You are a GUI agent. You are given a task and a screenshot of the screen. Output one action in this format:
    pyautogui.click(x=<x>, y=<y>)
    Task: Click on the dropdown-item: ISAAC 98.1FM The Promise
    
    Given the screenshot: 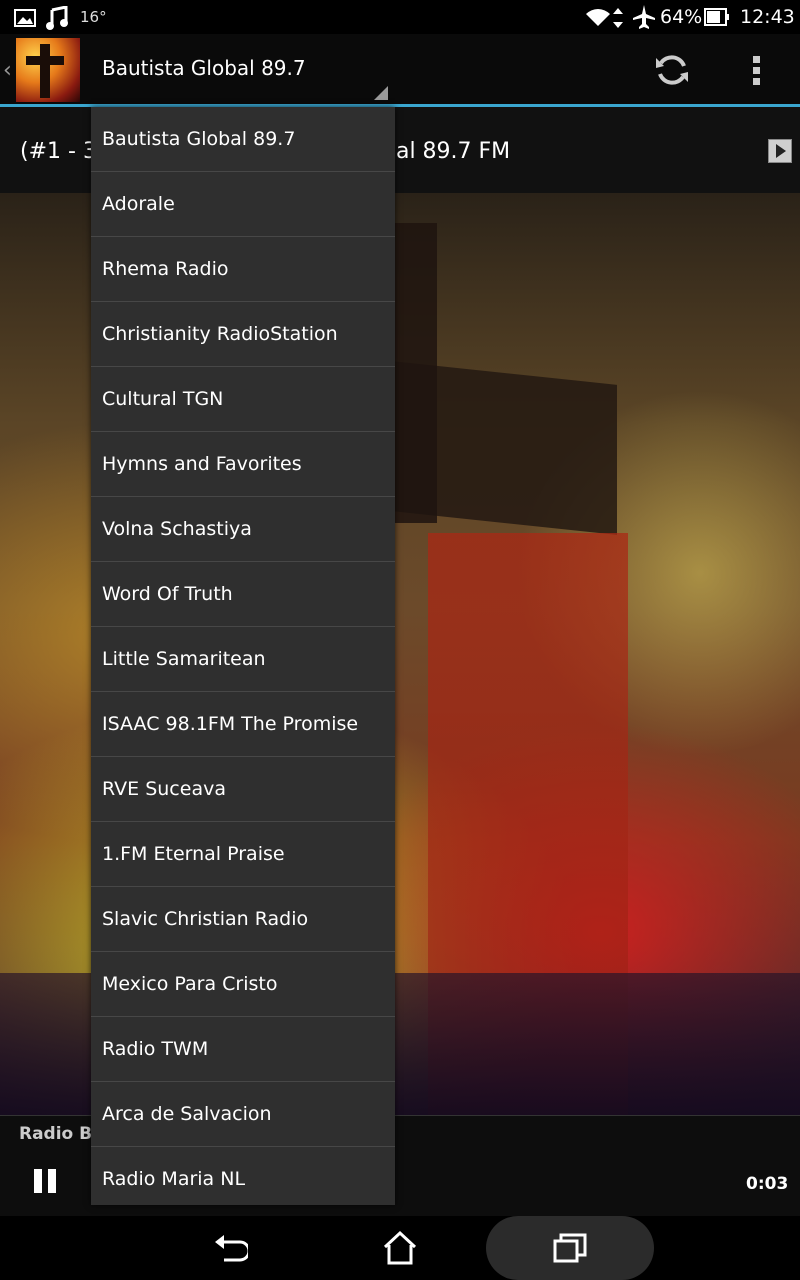 What is the action you would take?
    pyautogui.click(x=243, y=724)
    